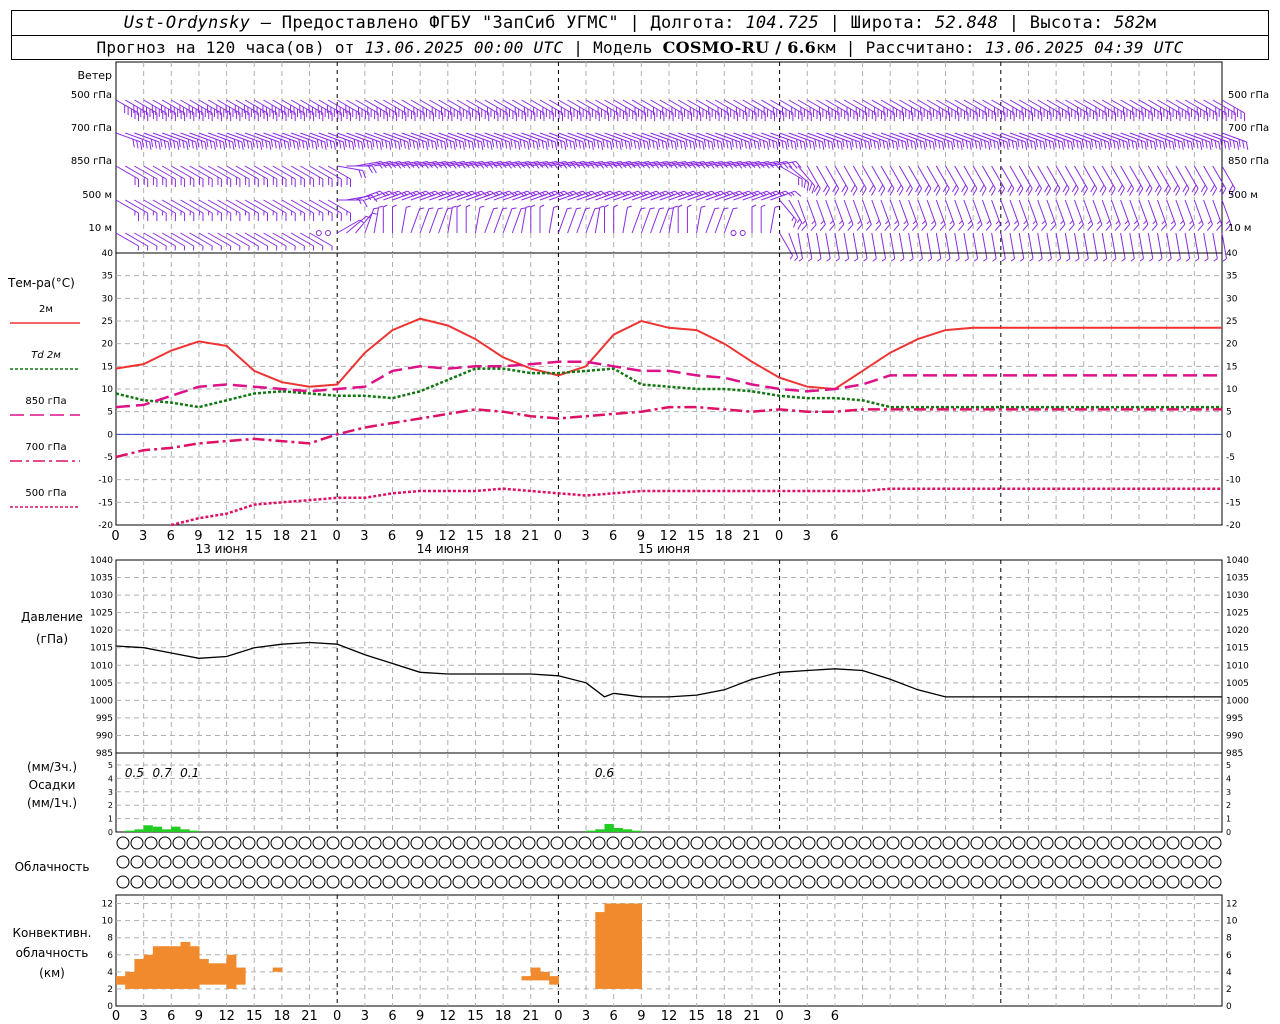 This screenshot has height=1024, width=1280. What do you see at coordinates (558, 536) in the screenshot?
I see `time-axis-tick: 0` at bounding box center [558, 536].